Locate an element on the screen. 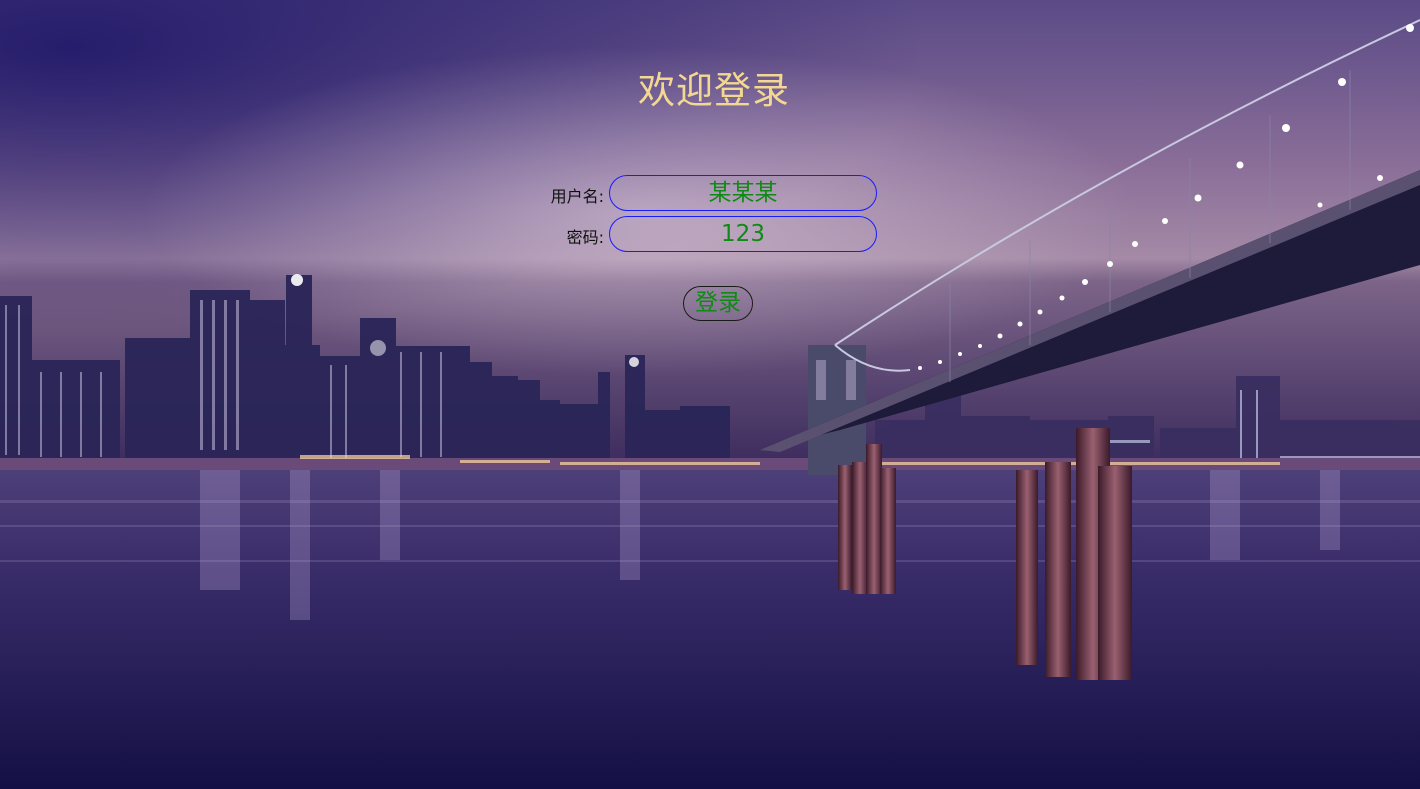 This screenshot has height=789, width=1420. username-label: 用户名: is located at coordinates (577, 196).